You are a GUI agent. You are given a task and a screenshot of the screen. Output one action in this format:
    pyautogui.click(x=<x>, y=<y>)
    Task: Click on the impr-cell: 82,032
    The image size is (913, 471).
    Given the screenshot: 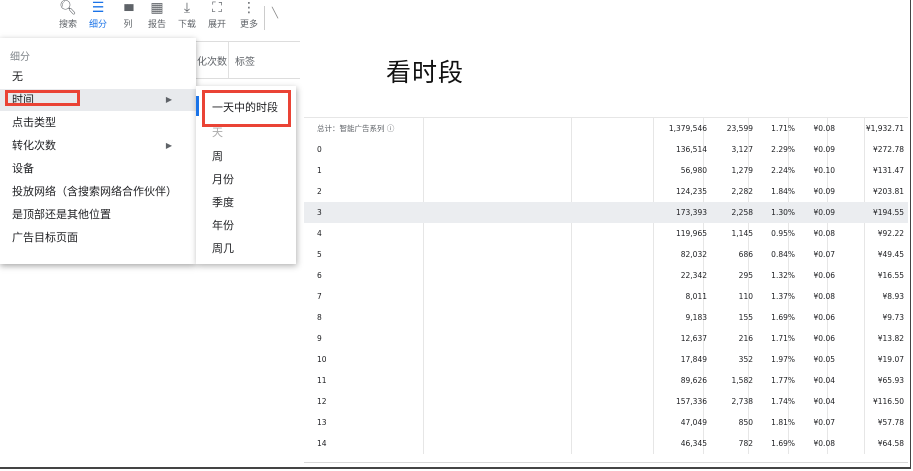 What is the action you would take?
    pyautogui.click(x=693, y=254)
    